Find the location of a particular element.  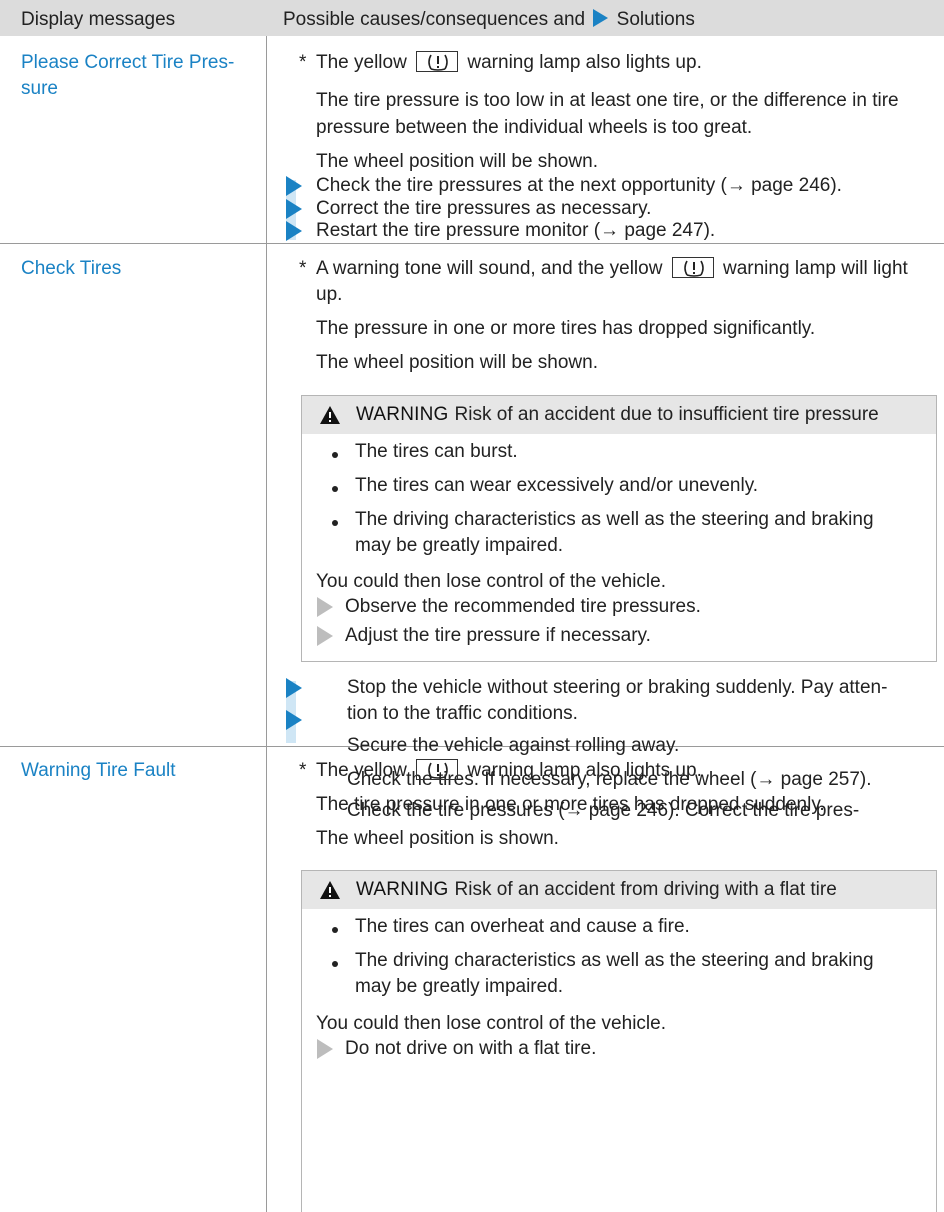

message-check-tires: Check Tires is located at coordinates (71, 268).